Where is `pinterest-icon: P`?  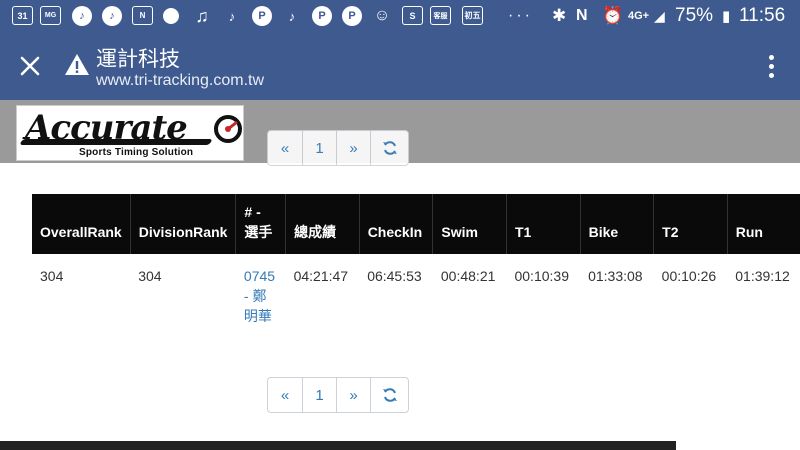
pinterest-icon: P is located at coordinates (262, 16).